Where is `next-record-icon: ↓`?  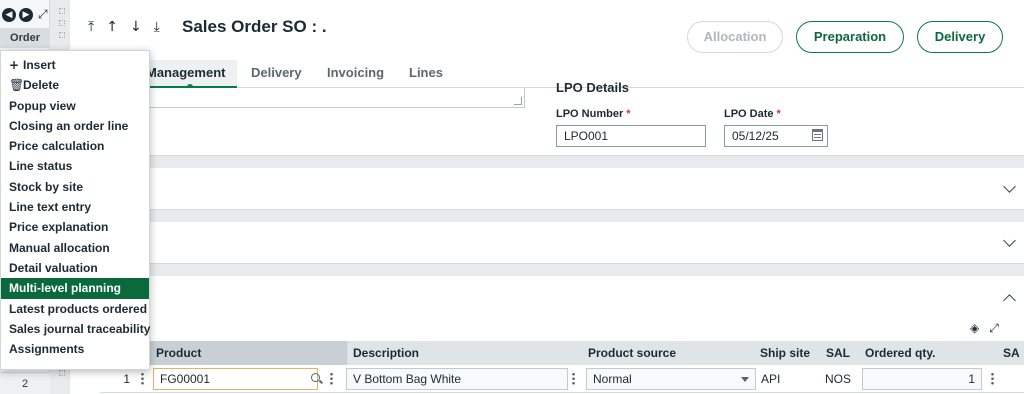
next-record-icon: ↓ is located at coordinates (136, 27).